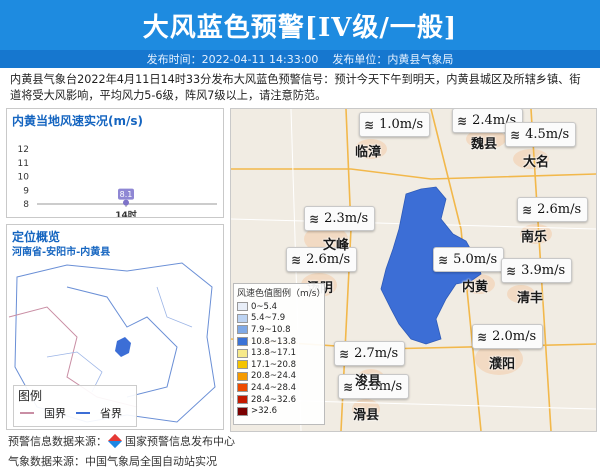  Describe the element at coordinates (366, 415) in the screenshot. I see `city-label: 滑县` at that location.